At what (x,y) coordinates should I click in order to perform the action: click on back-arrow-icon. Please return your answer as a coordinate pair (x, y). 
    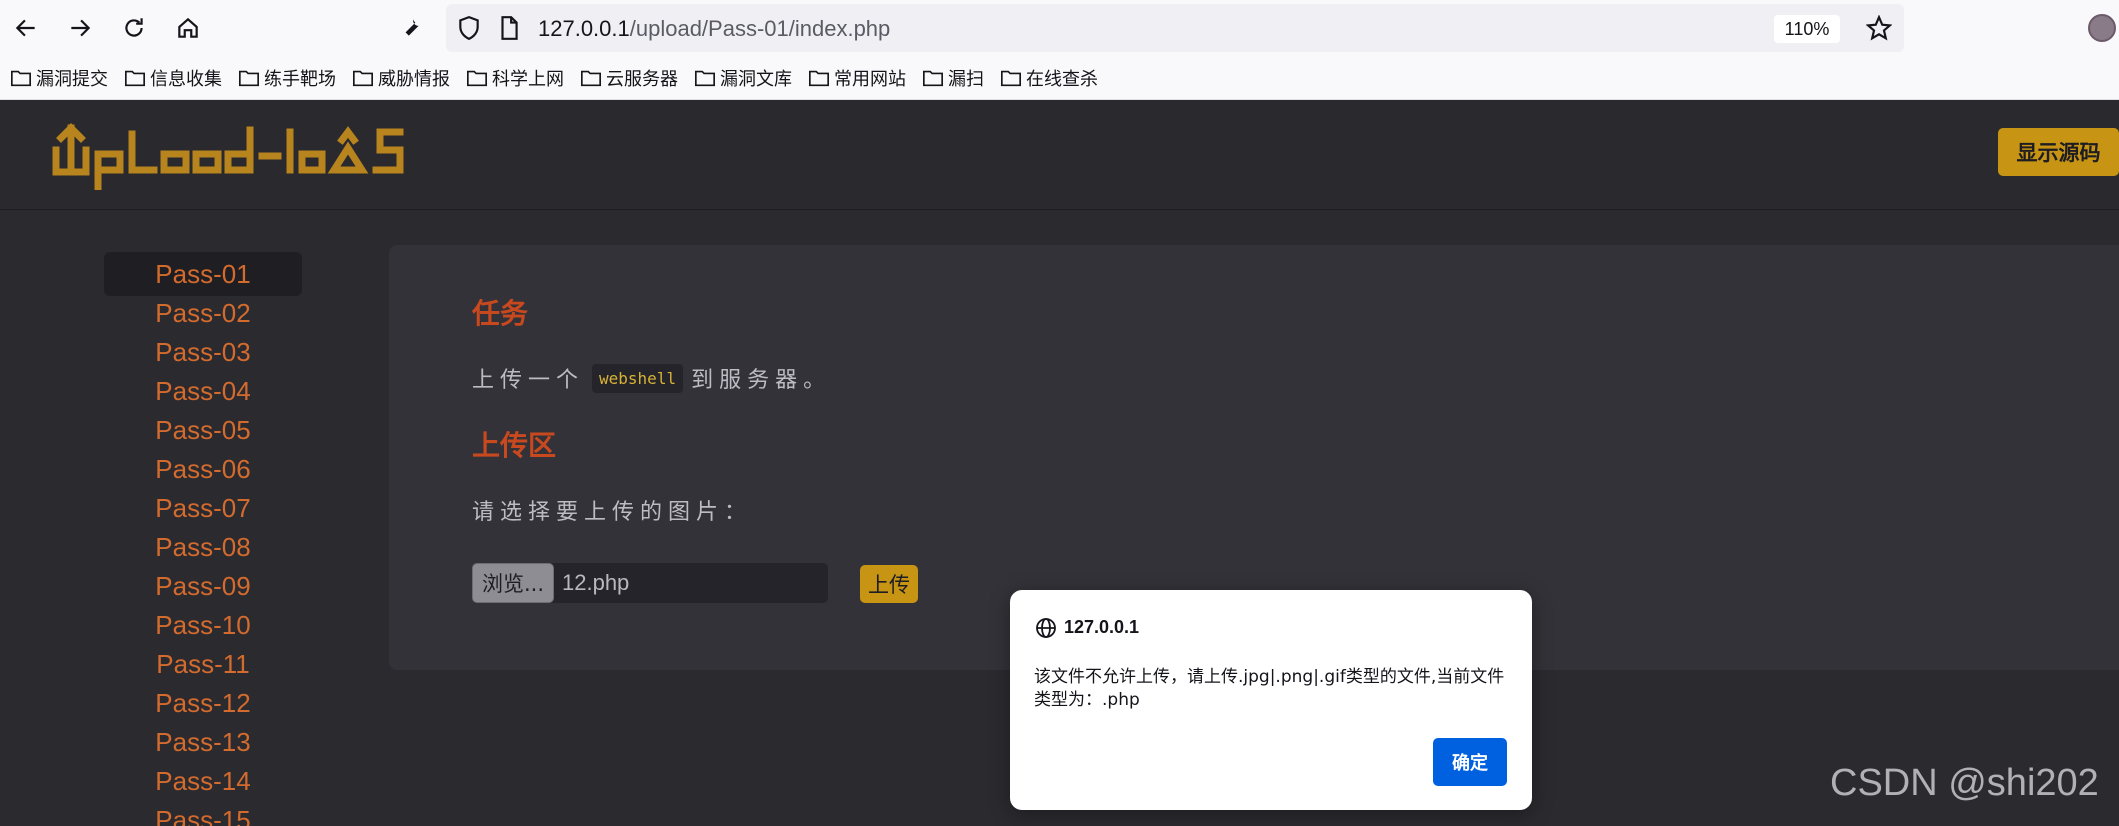
    Looking at the image, I should click on (25, 28).